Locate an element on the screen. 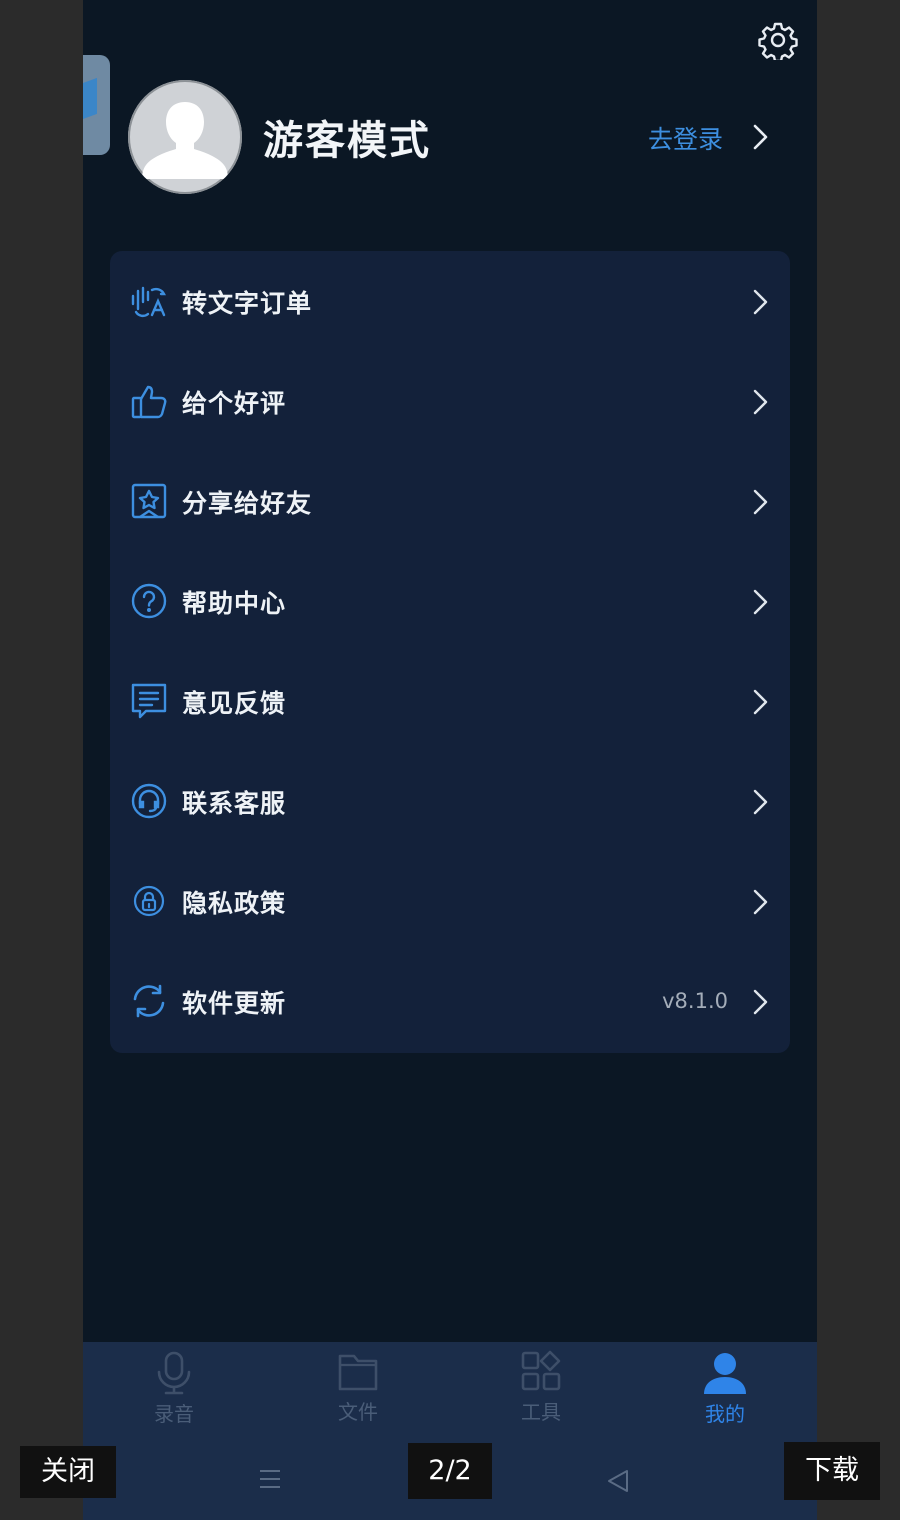 Image resolution: width=900 pixels, height=1520 pixels. help-circle-icon is located at coordinates (149, 601).